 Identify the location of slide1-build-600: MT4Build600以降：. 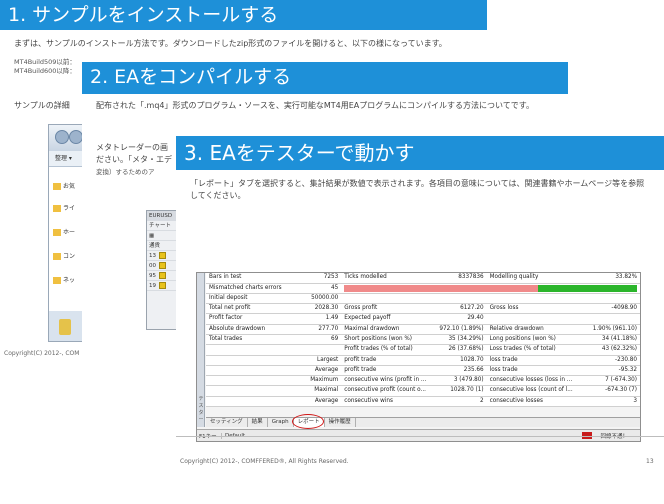
(45, 71).